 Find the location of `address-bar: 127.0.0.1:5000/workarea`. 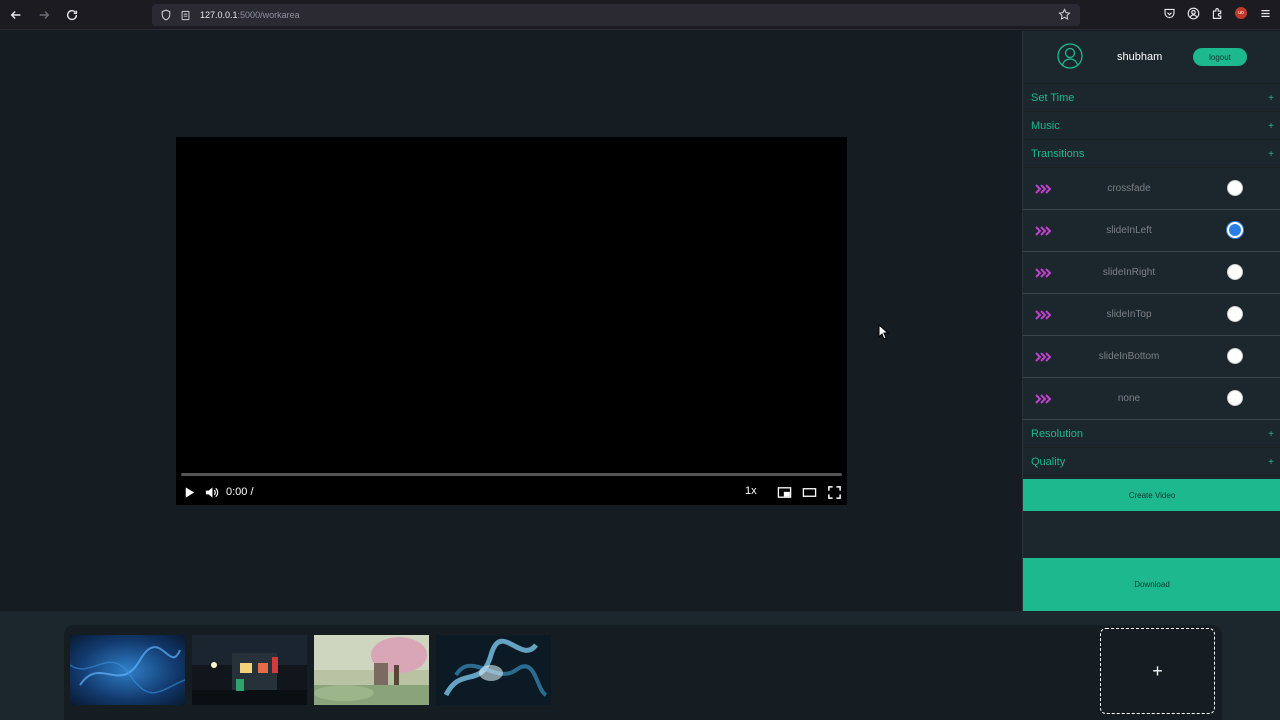

address-bar: 127.0.0.1:5000/workarea is located at coordinates (616, 15).